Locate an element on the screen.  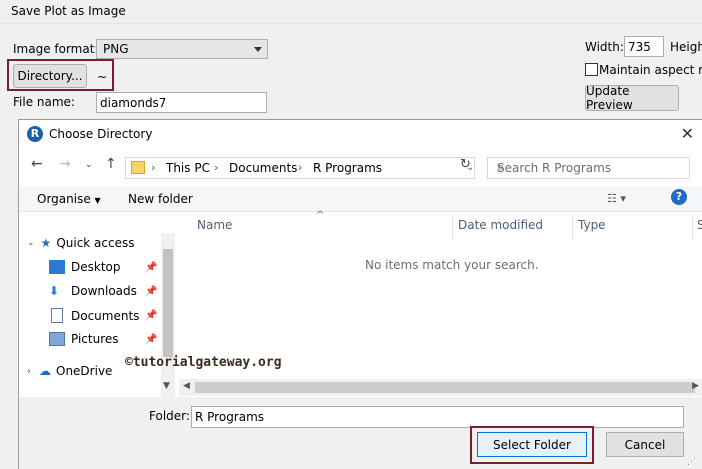
image-format-select: PNG is located at coordinates (182, 49).